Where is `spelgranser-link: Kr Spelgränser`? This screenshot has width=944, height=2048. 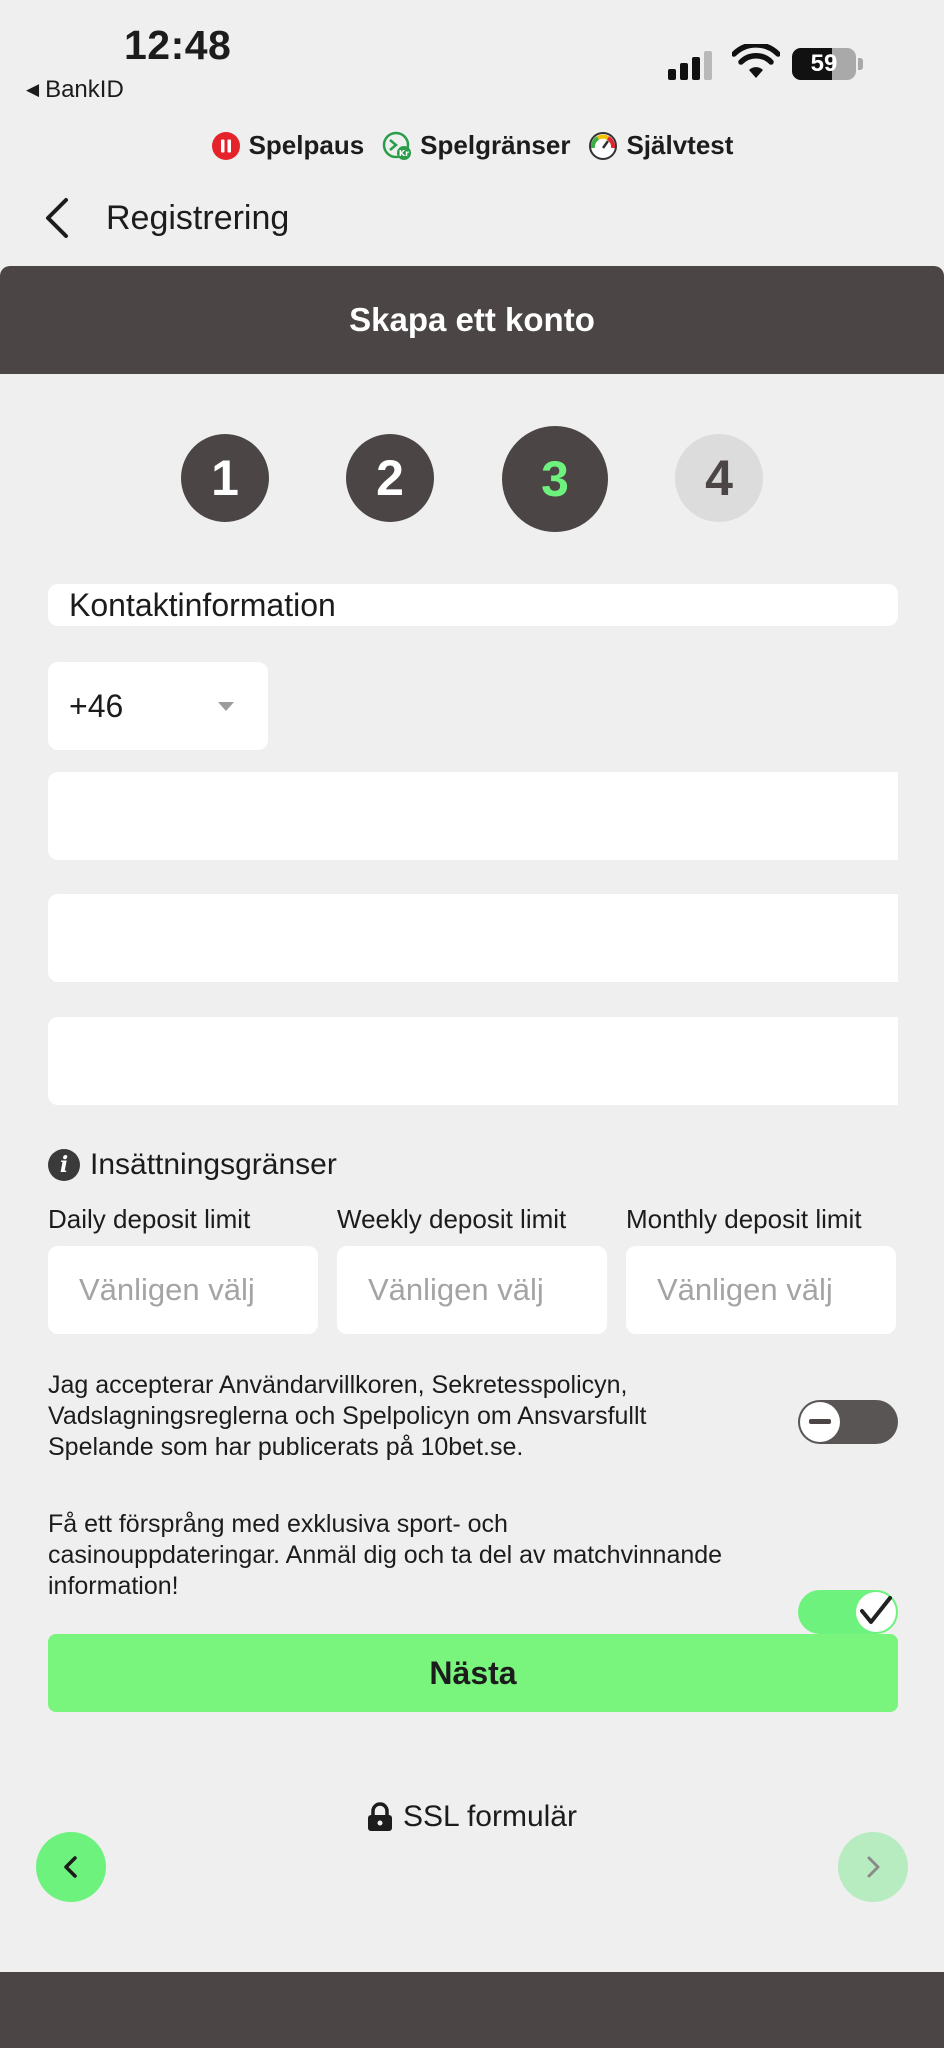 spelgranser-link: Kr Spelgränser is located at coordinates (476, 145).